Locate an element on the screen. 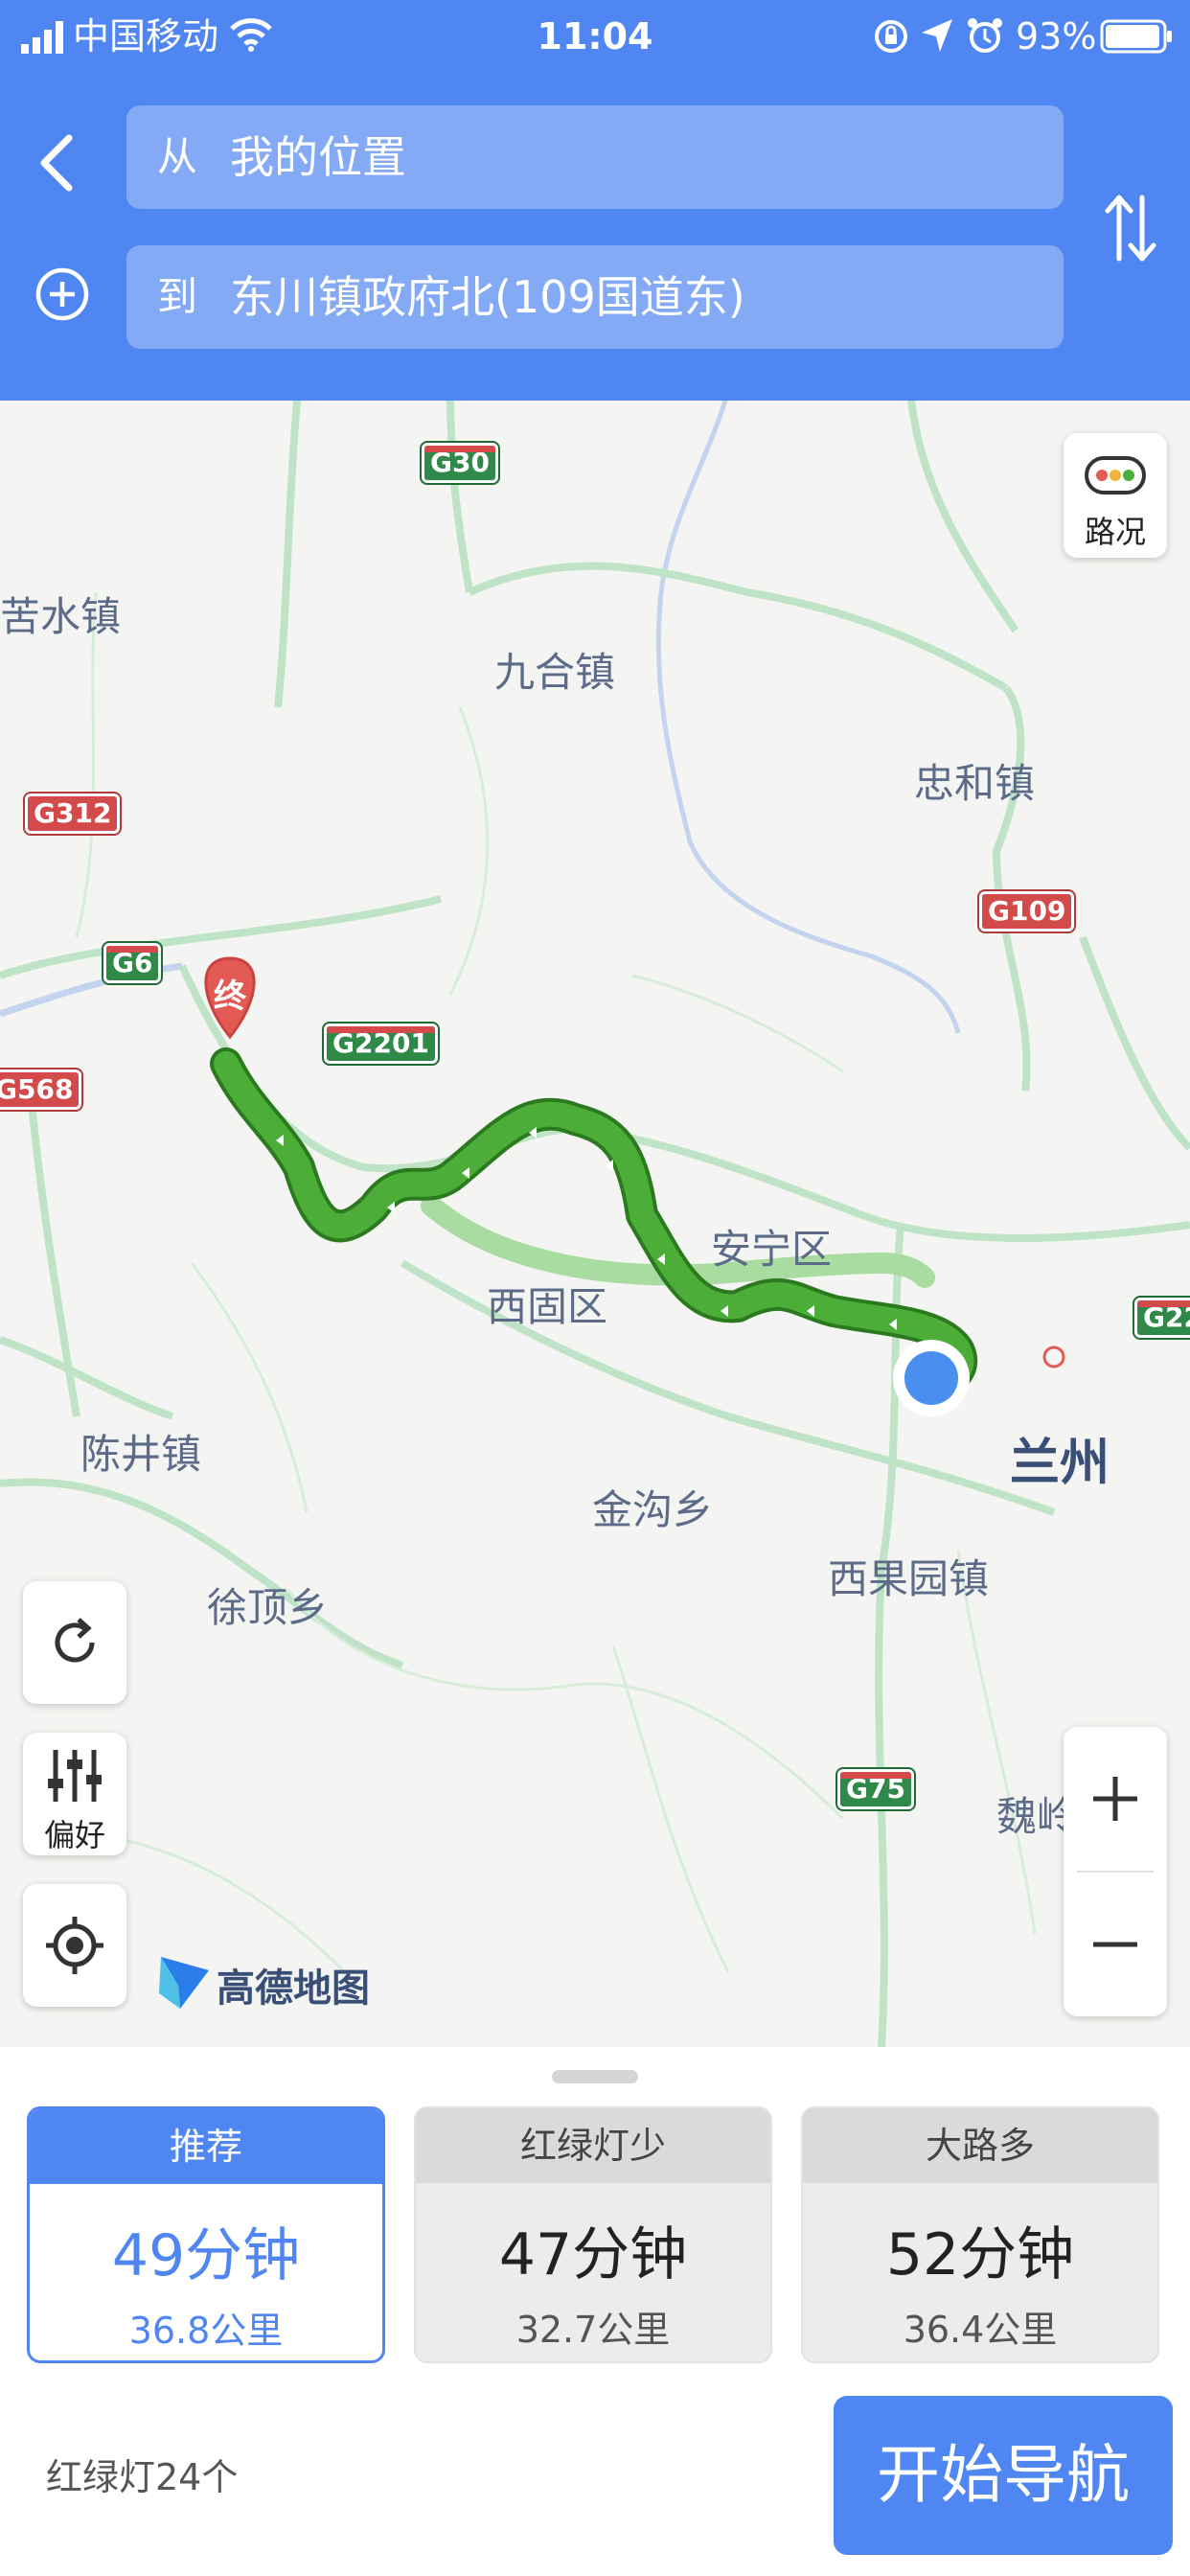  route-distance: 32.7公里 is located at coordinates (593, 2330).